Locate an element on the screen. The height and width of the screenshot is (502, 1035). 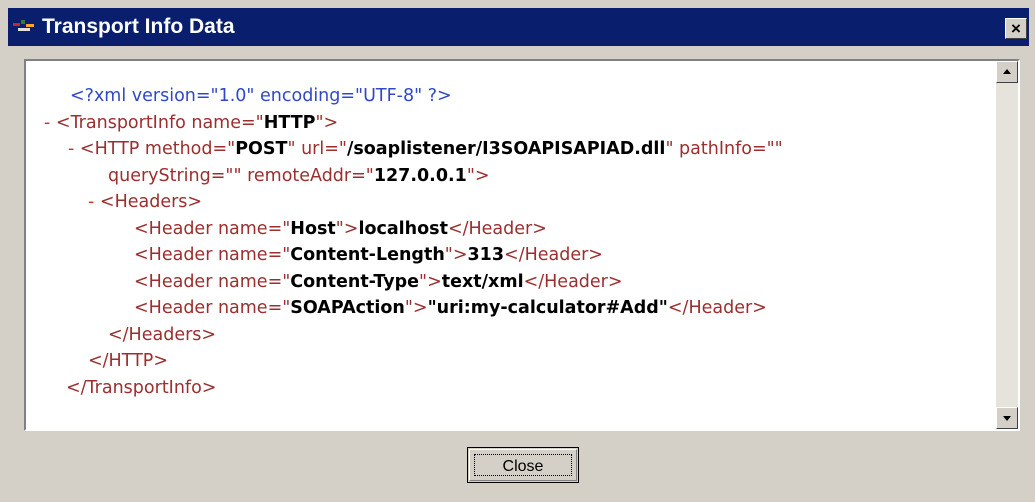
transportinfo-name-value: HTTP is located at coordinates (289, 122).